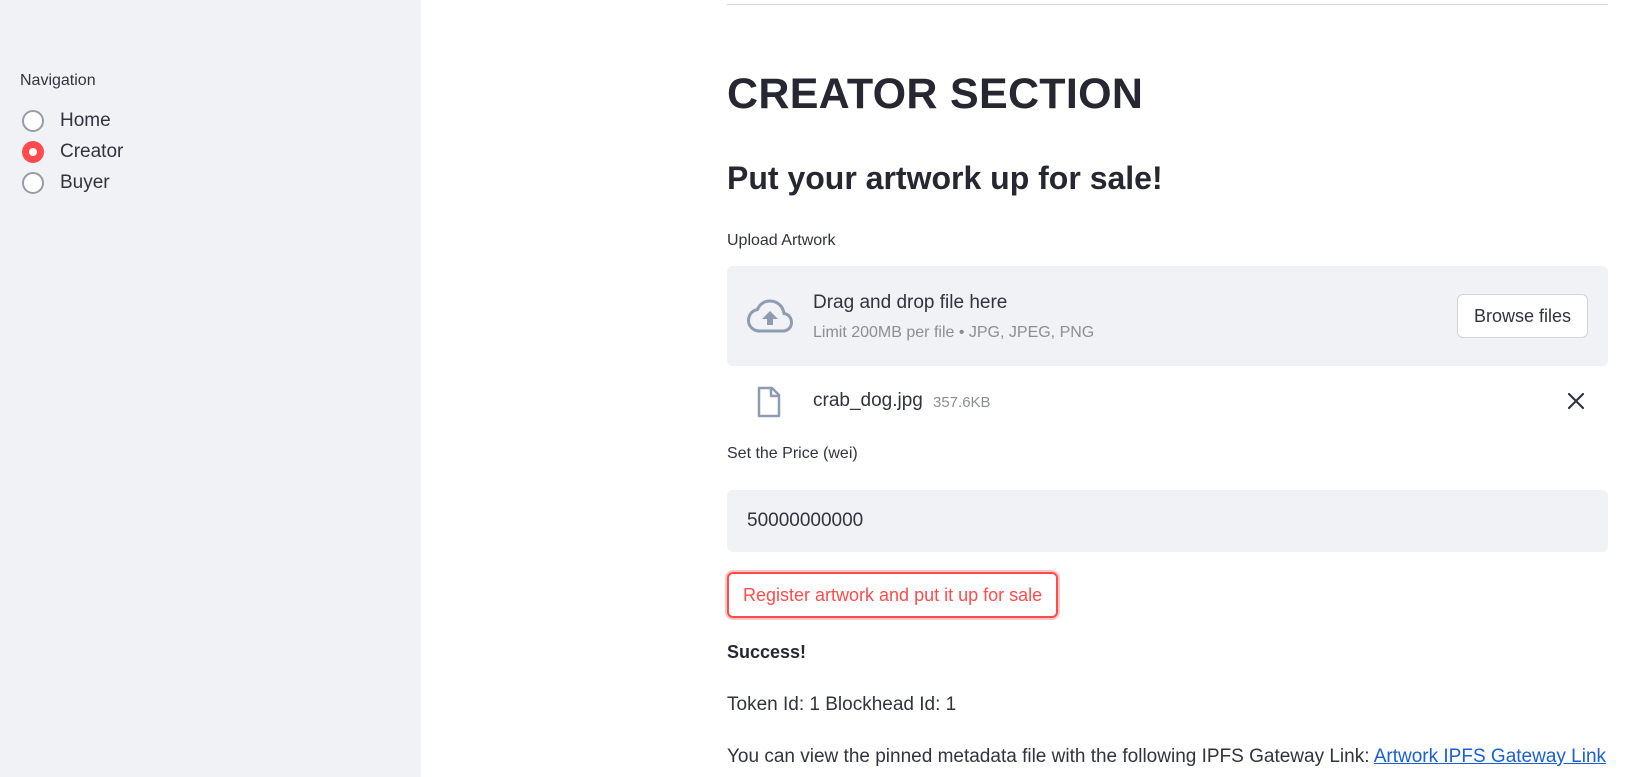 The height and width of the screenshot is (777, 1647). Describe the element at coordinates (1167, 4) in the screenshot. I see `divider` at that location.